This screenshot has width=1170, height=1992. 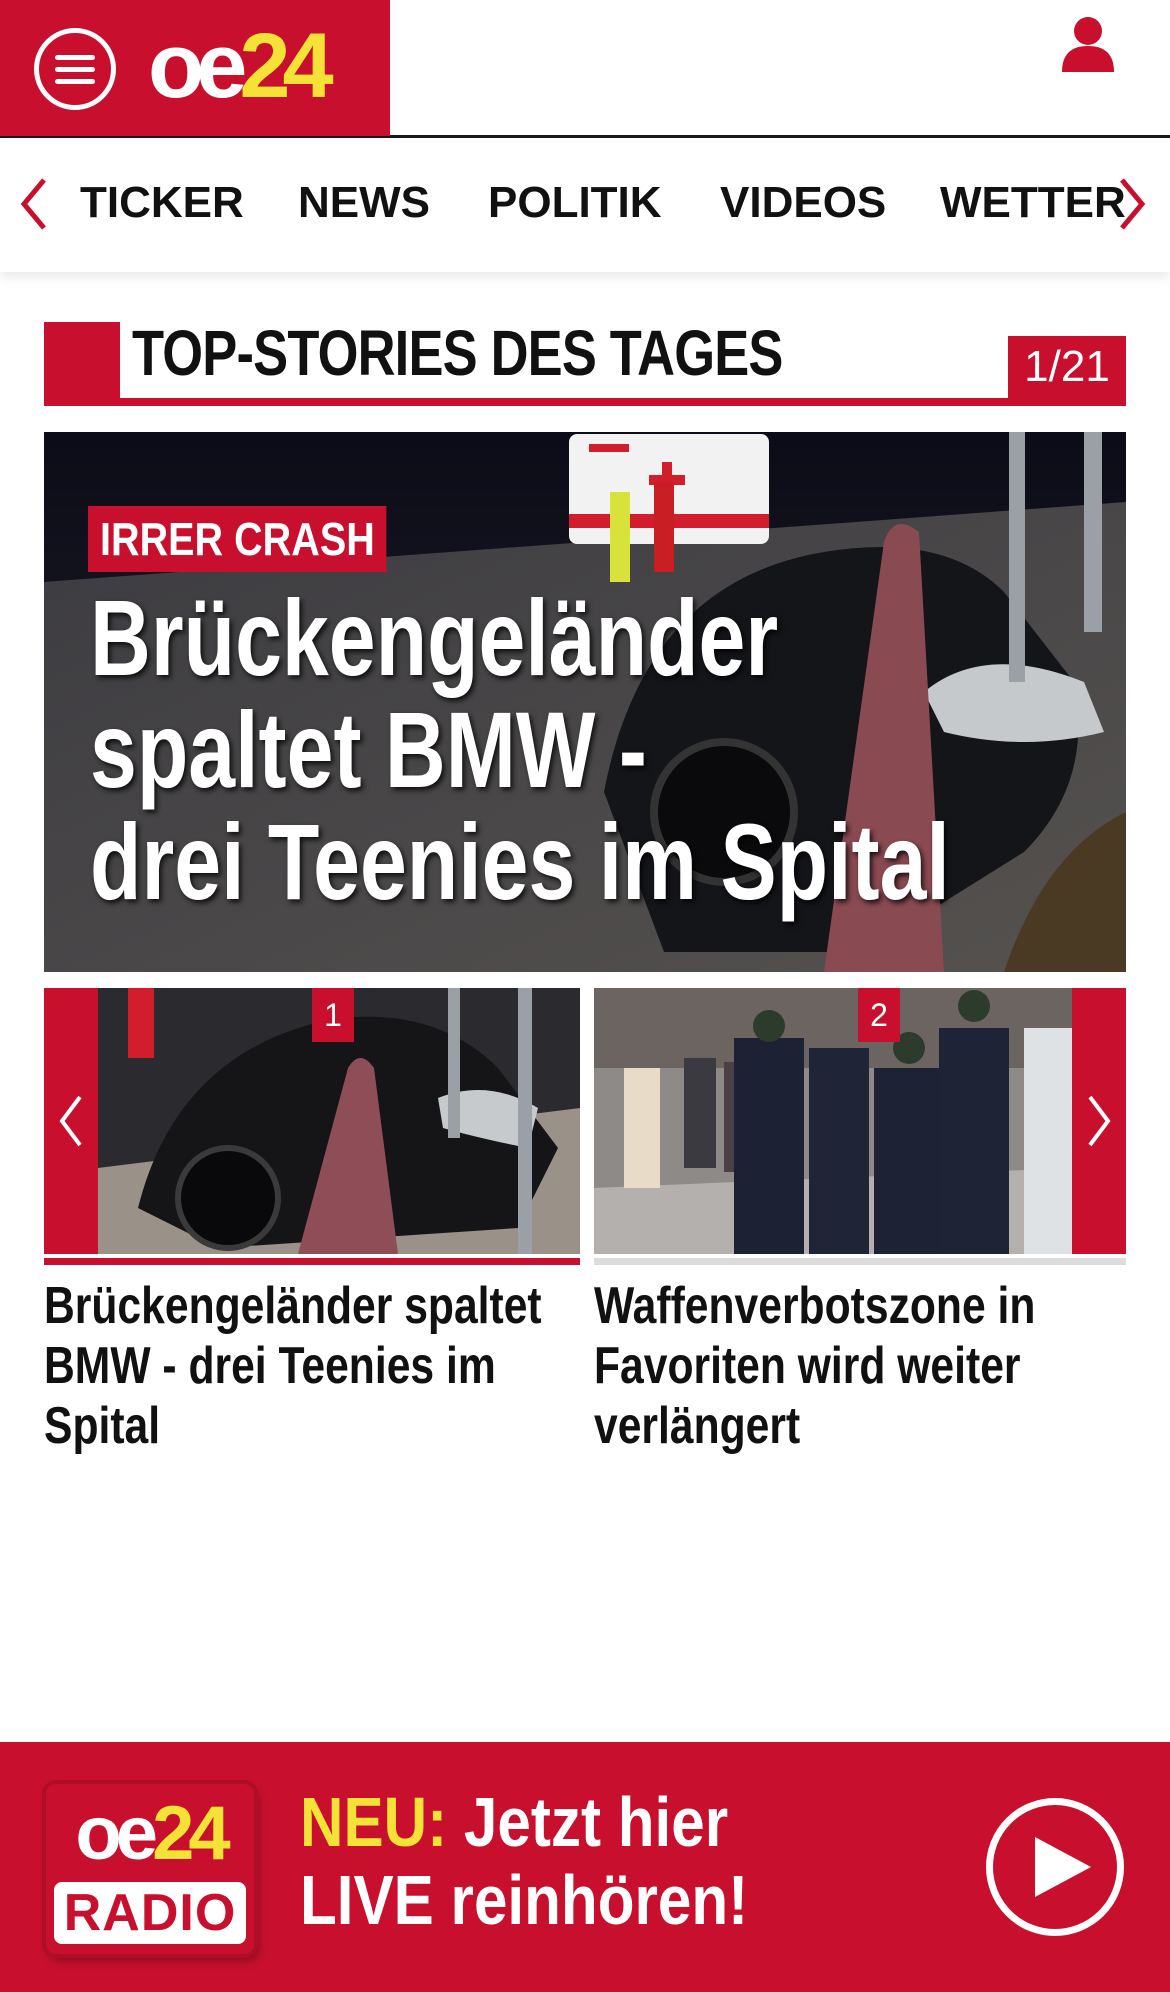 I want to click on hamburger-menu-button, so click(x=75, y=69).